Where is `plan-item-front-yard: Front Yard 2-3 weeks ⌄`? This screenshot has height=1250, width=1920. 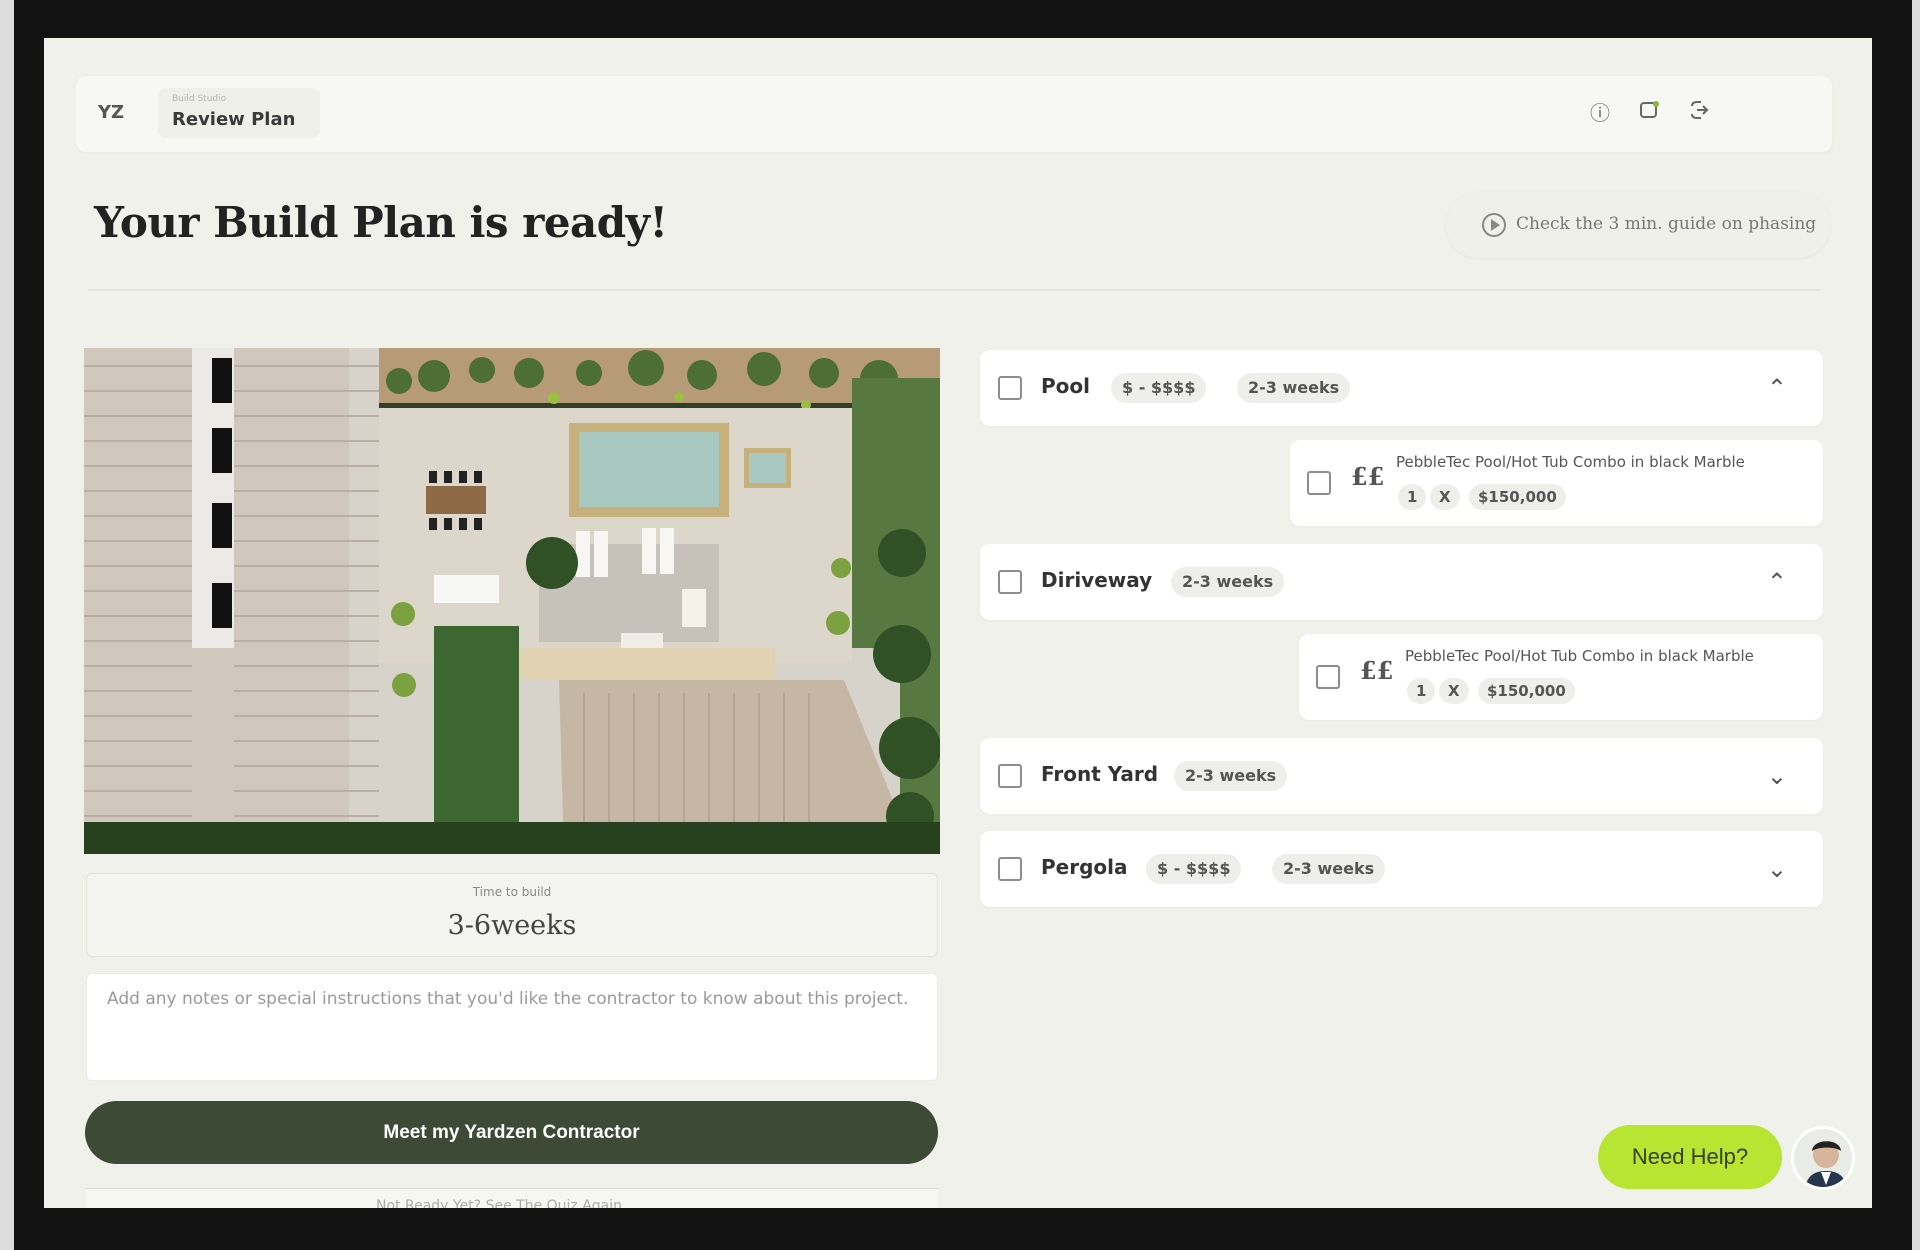
plan-item-front-yard: Front Yard 2-3 weeks ⌄ is located at coordinates (1401, 776).